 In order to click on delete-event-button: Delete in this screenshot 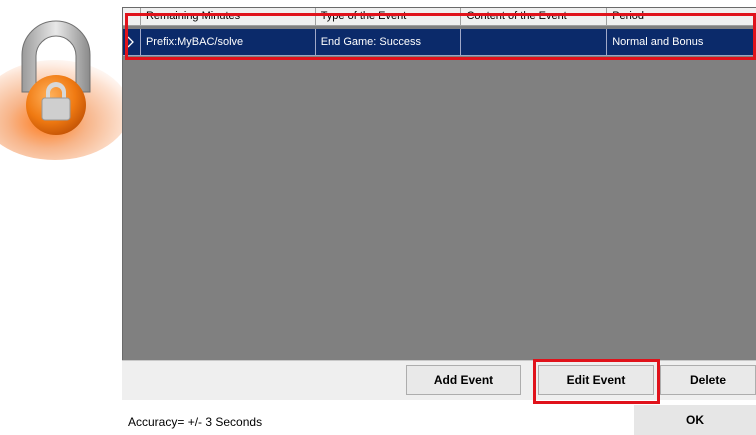, I will do `click(708, 380)`.